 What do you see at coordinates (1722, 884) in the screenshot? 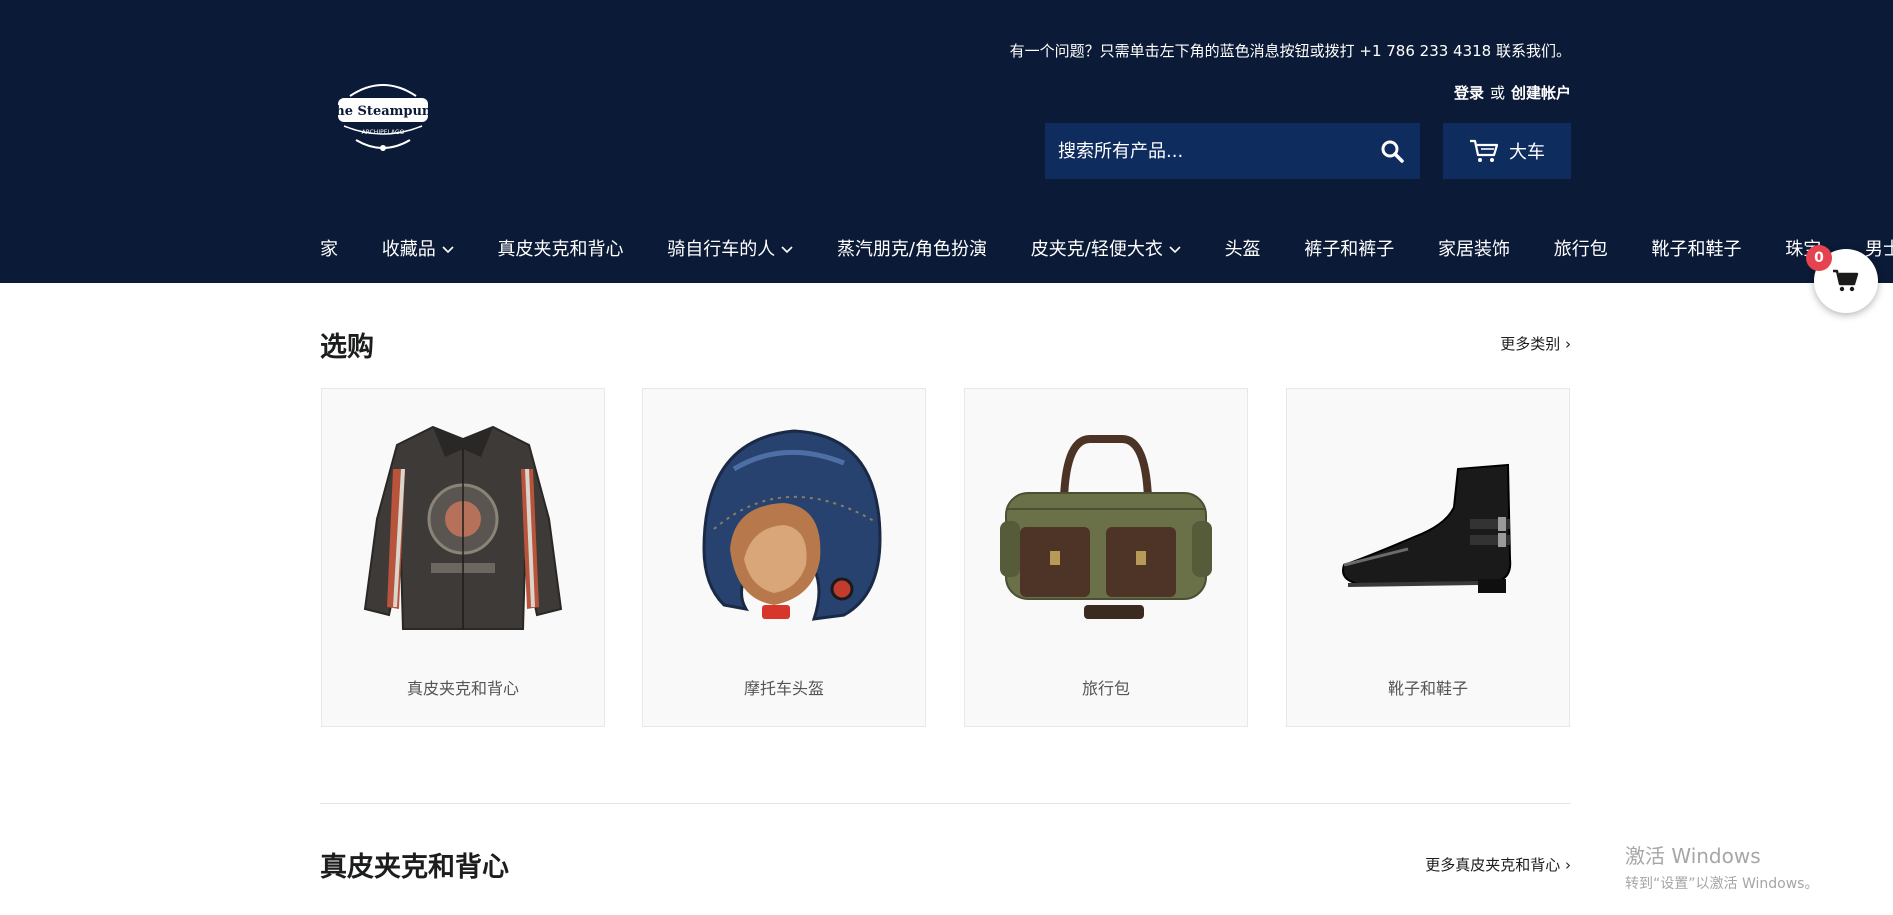
I see `watermark-subtitle: 转到“设置”以激活 Windows。` at bounding box center [1722, 884].